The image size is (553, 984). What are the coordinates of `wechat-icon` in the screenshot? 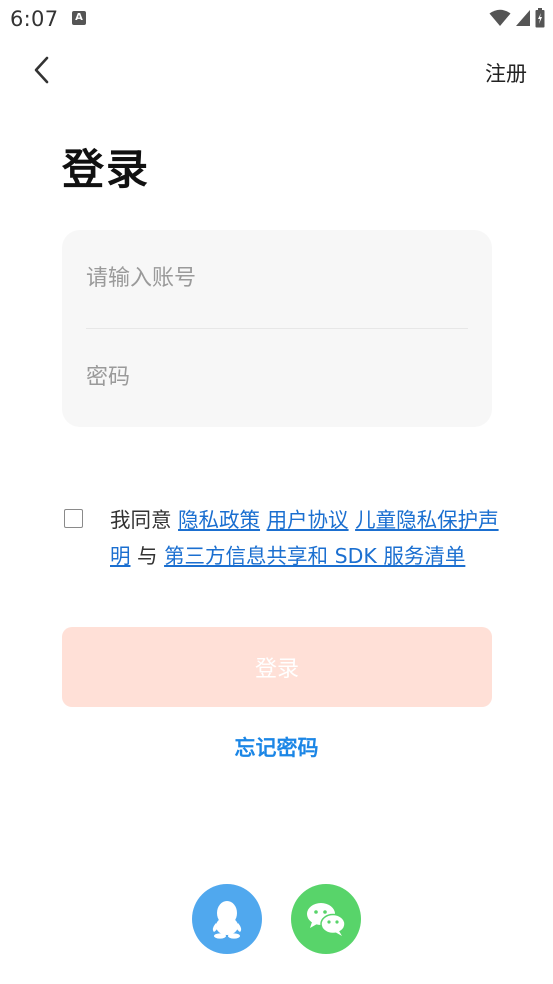 It's located at (326, 919).